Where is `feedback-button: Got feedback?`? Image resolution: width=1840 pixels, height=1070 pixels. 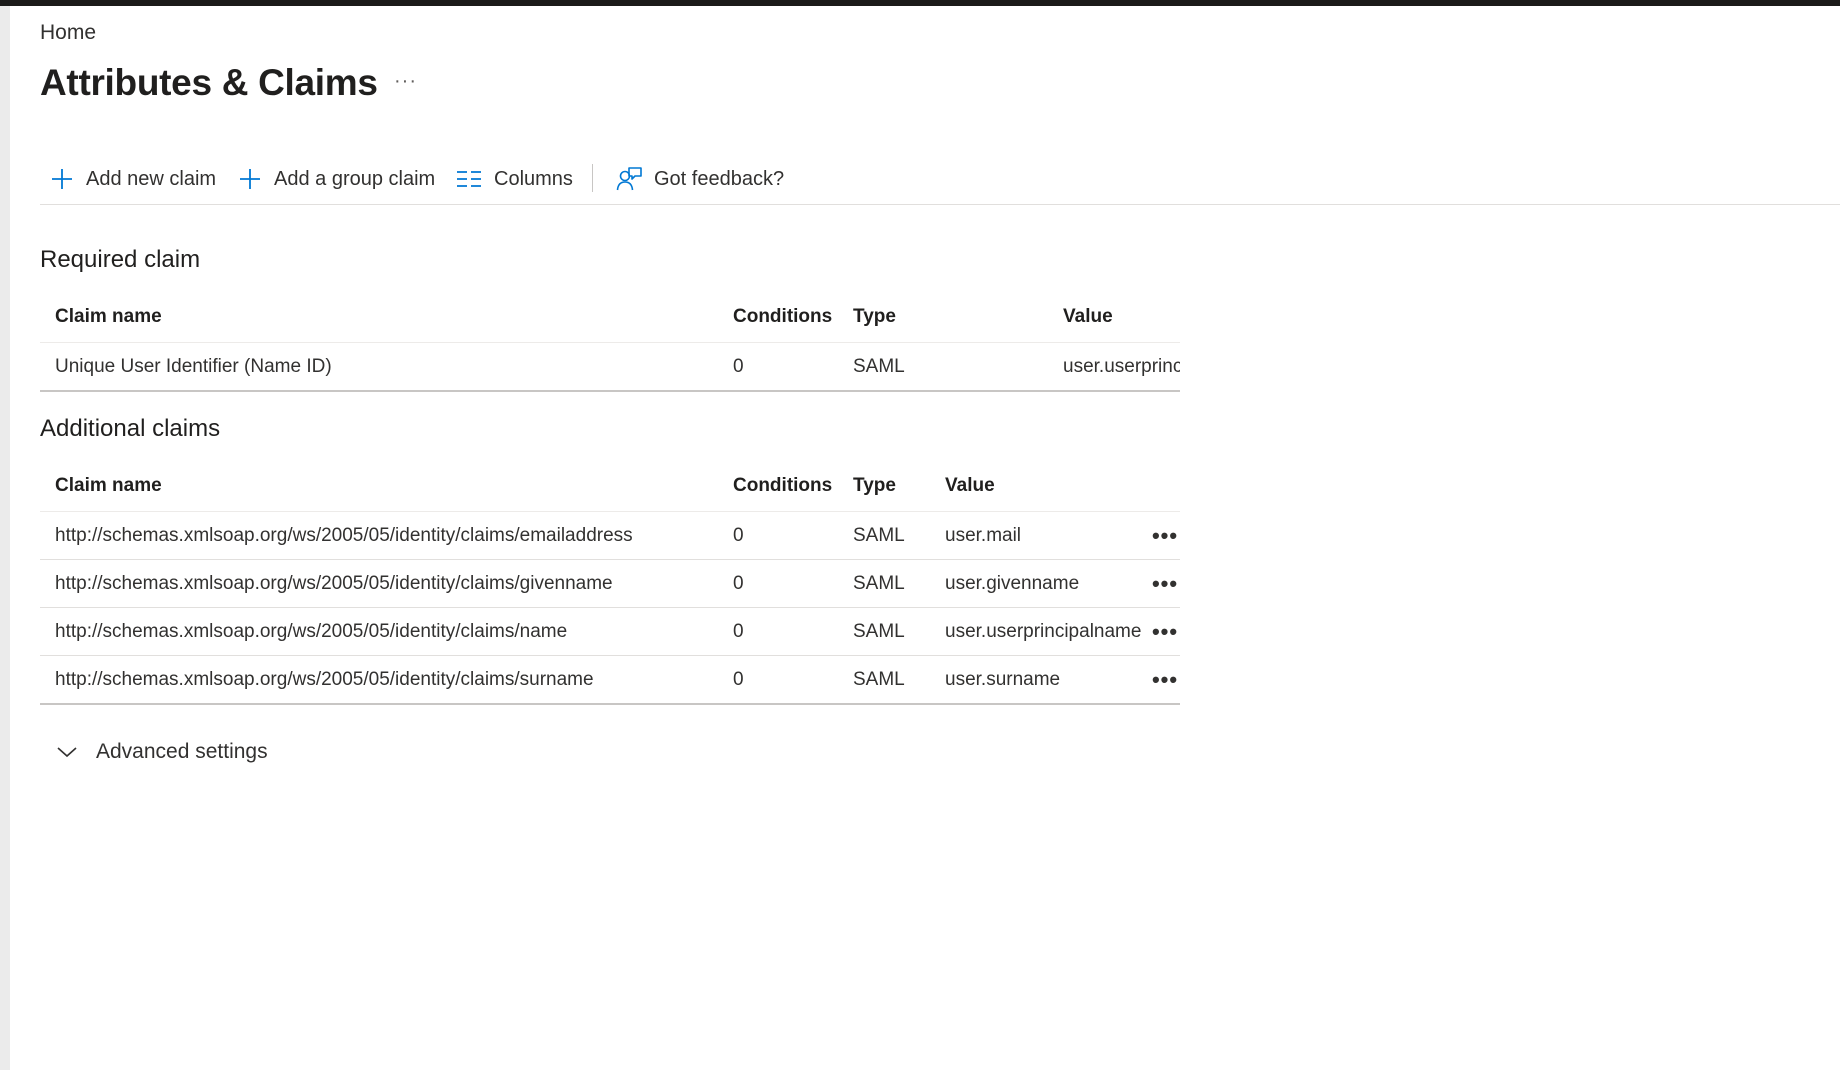 feedback-button: Got feedback? is located at coordinates (700, 179).